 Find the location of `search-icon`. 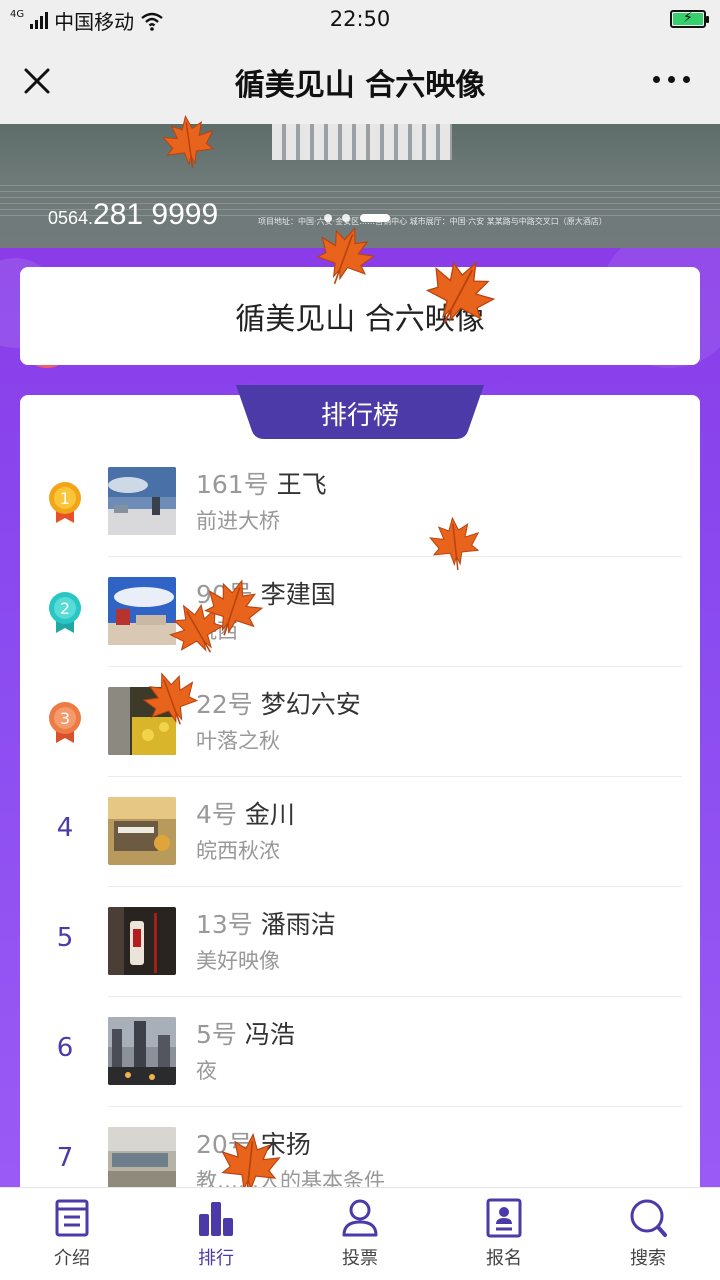

search-icon is located at coordinates (648, 1218).